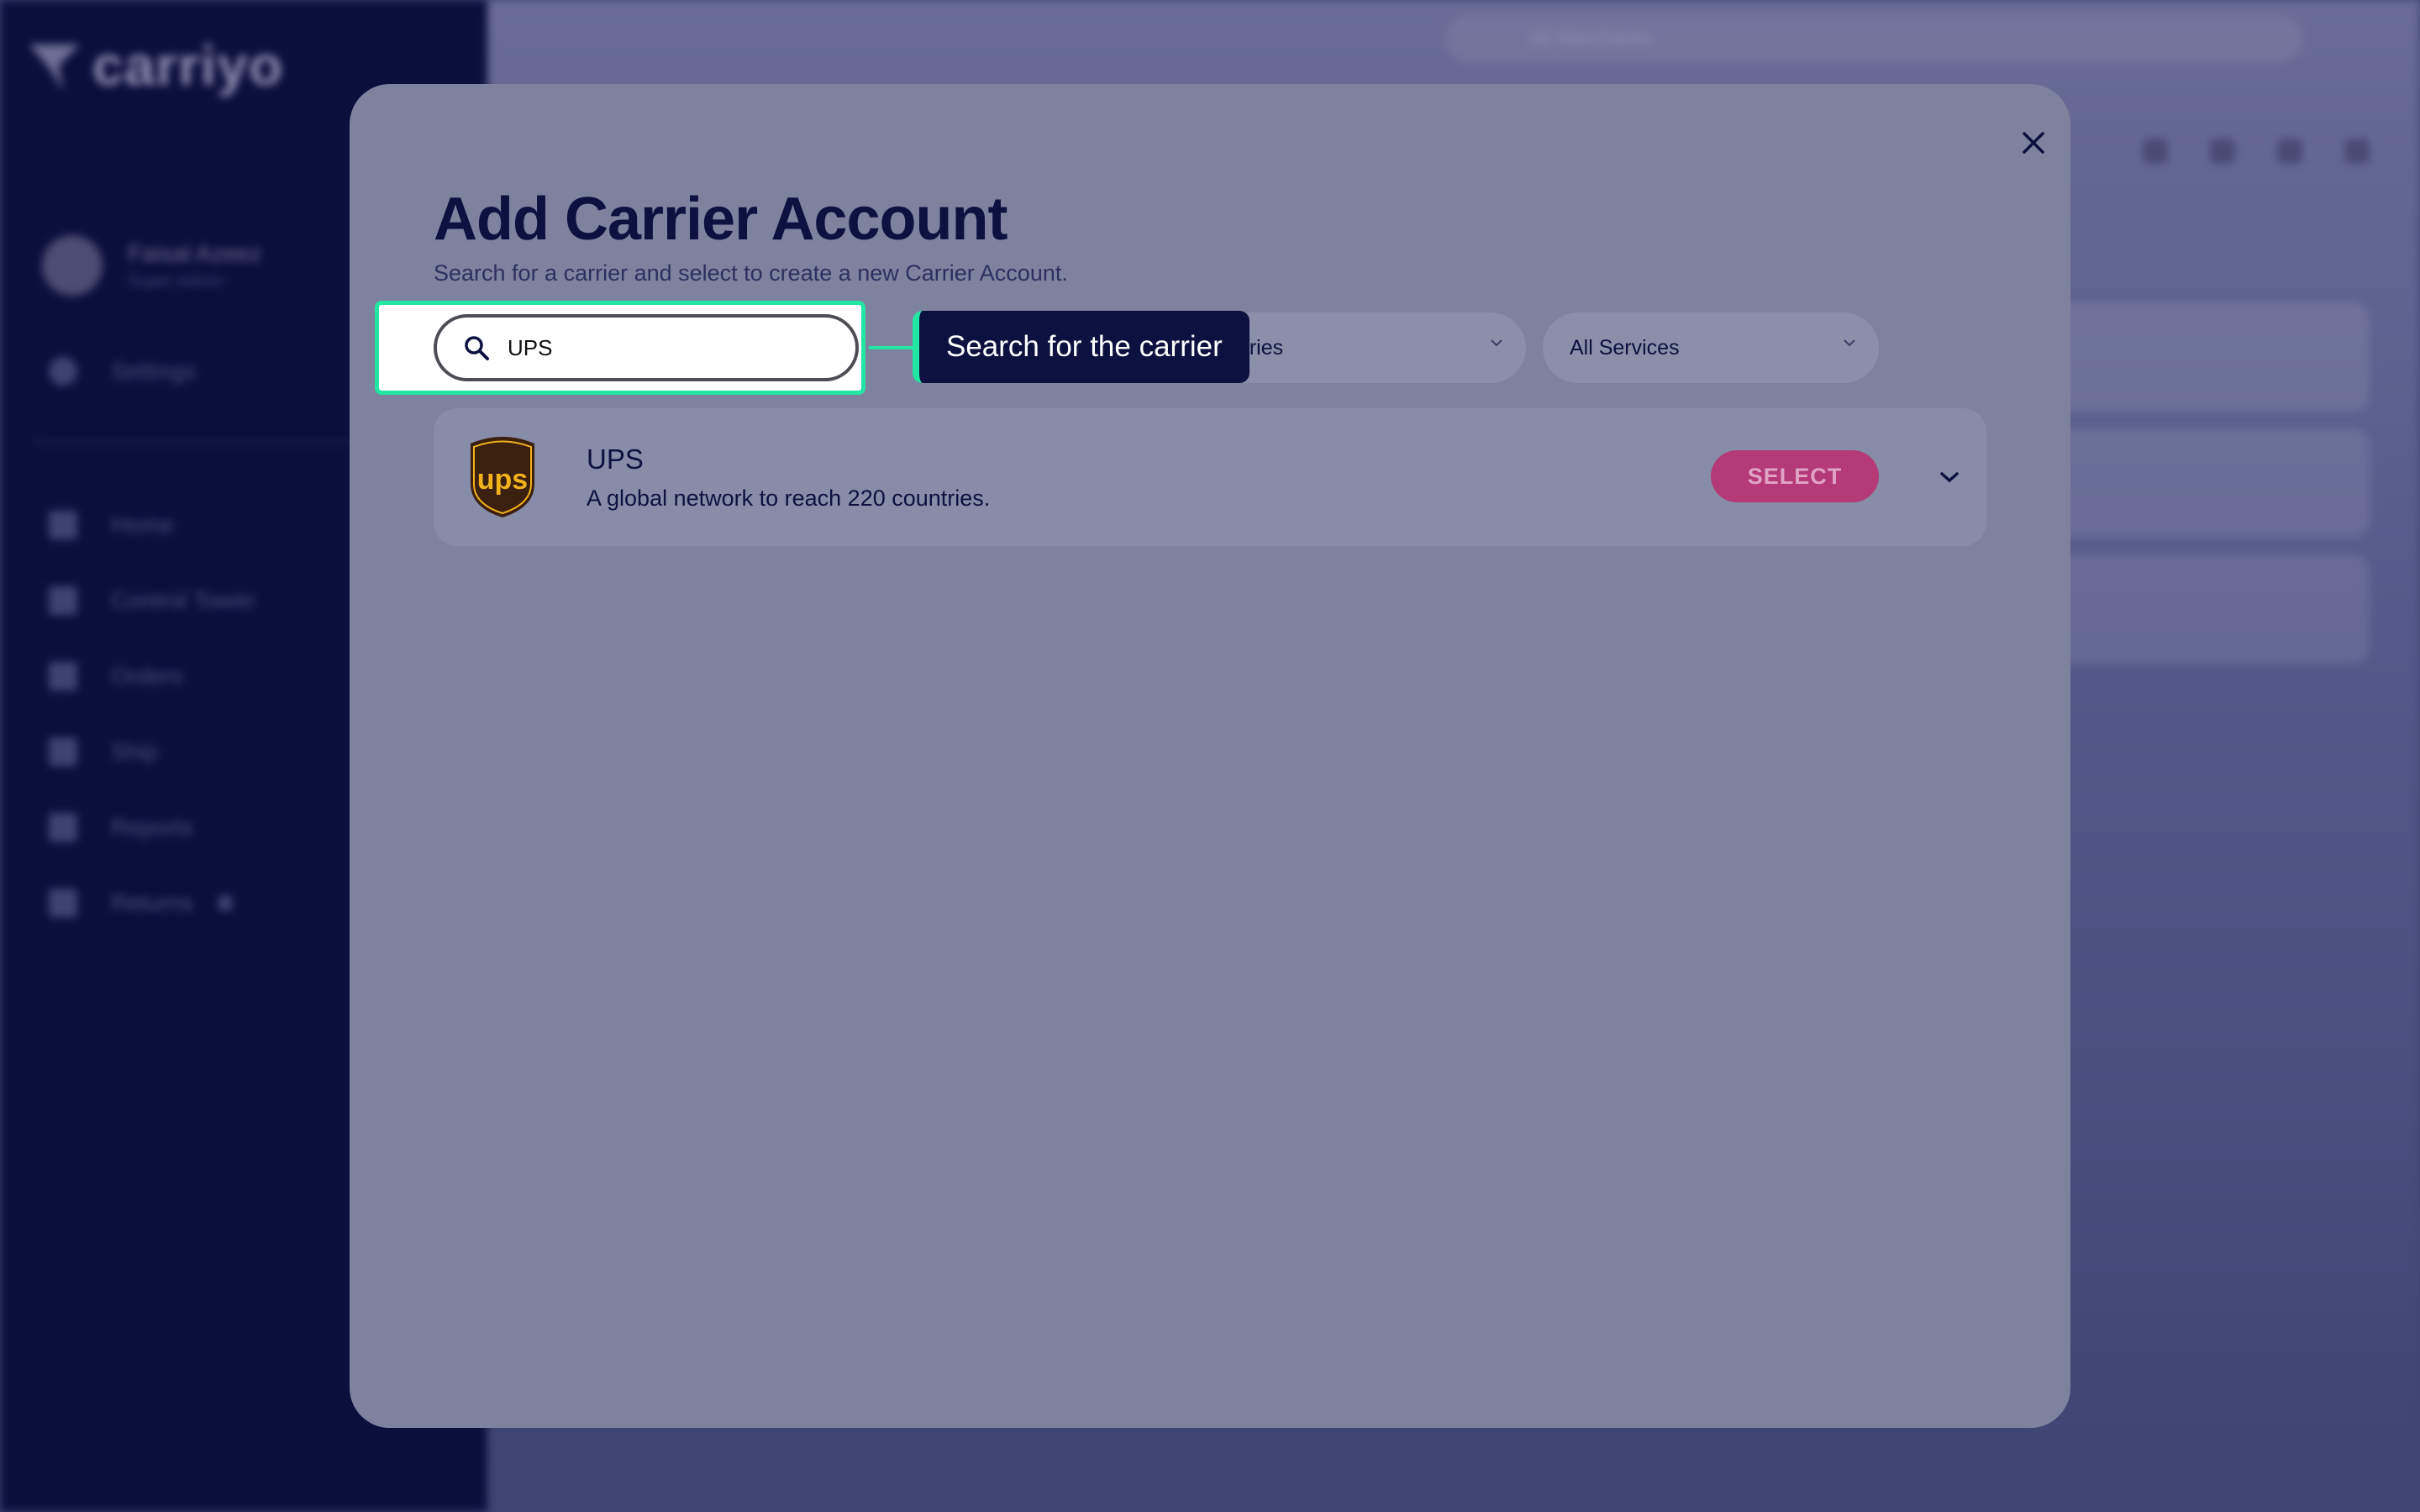  What do you see at coordinates (1873, 38) in the screenshot?
I see `merchant-selector: All Merchants` at bounding box center [1873, 38].